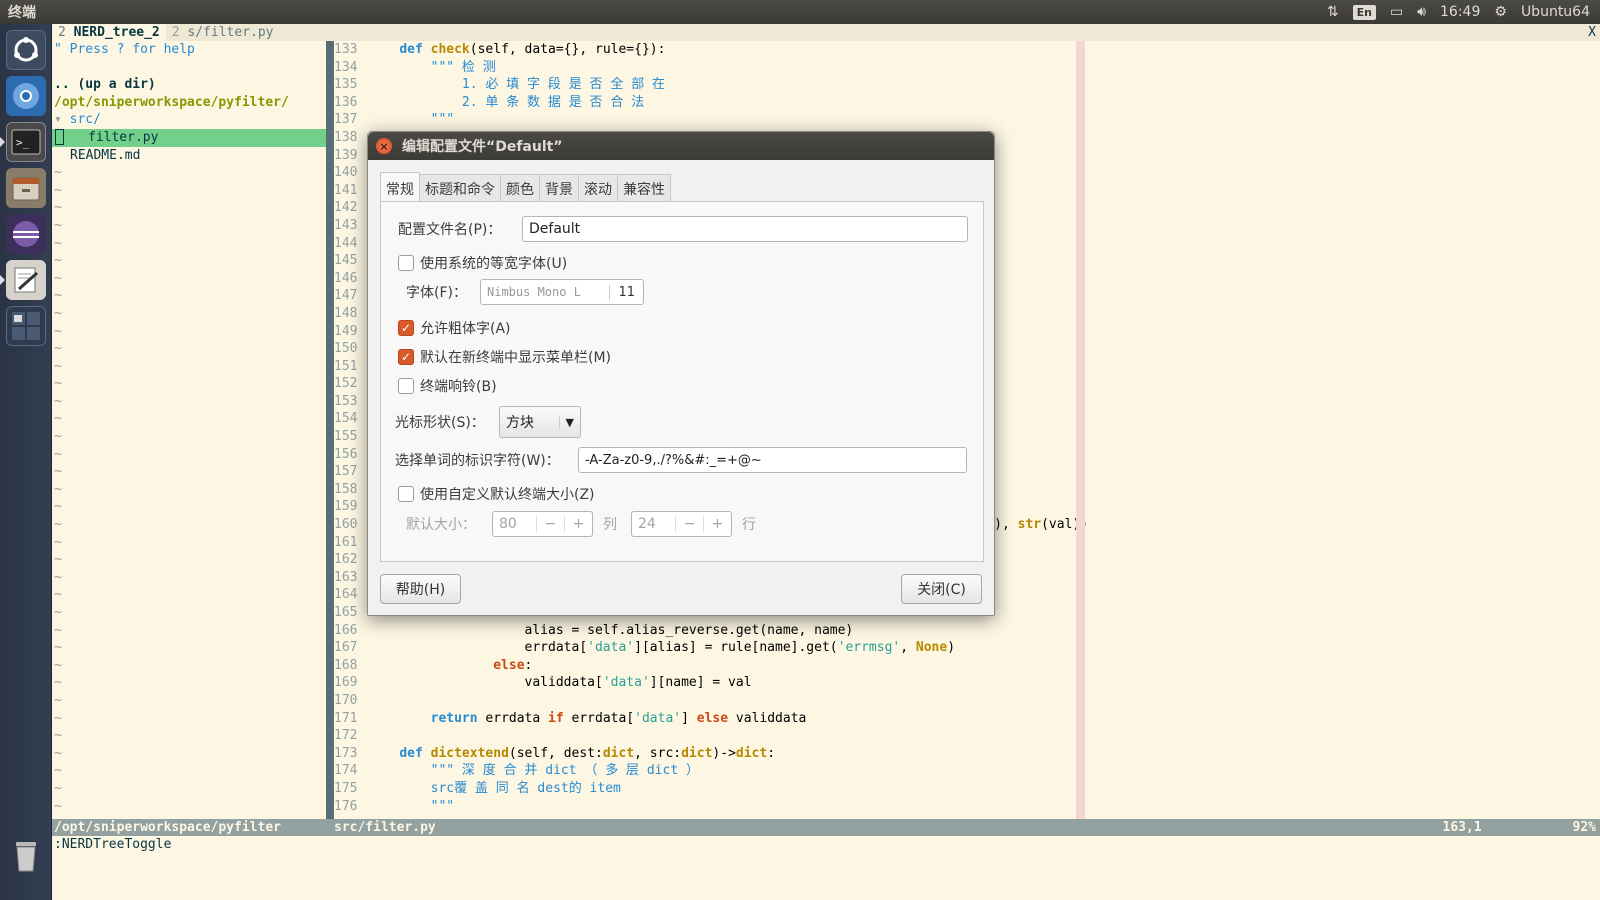 The height and width of the screenshot is (900, 1600). Describe the element at coordinates (559, 188) in the screenshot. I see `tab-background: 背景` at that location.